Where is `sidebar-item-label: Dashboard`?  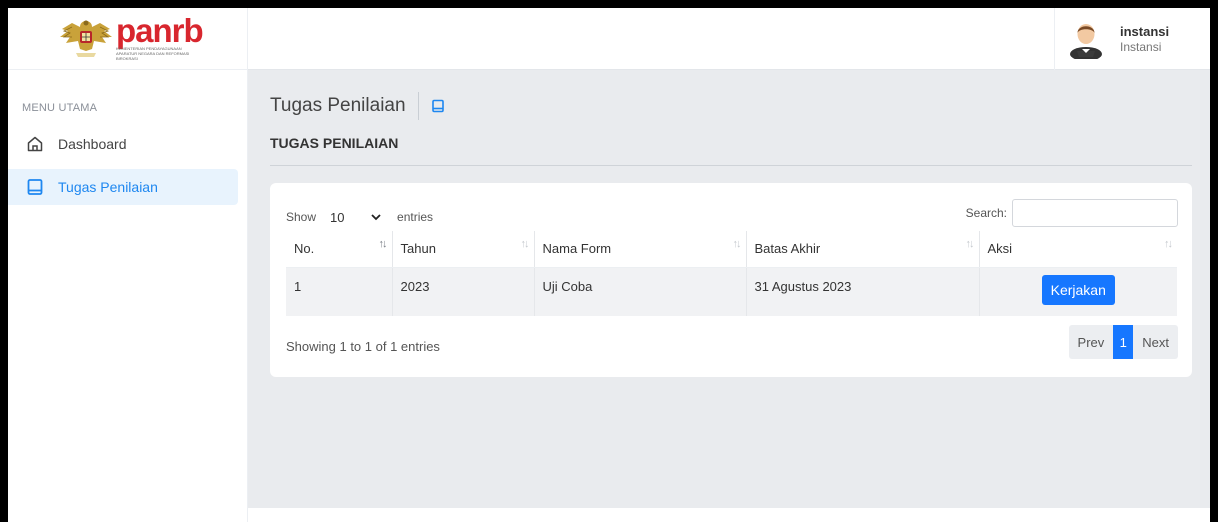 sidebar-item-label: Dashboard is located at coordinates (92, 144).